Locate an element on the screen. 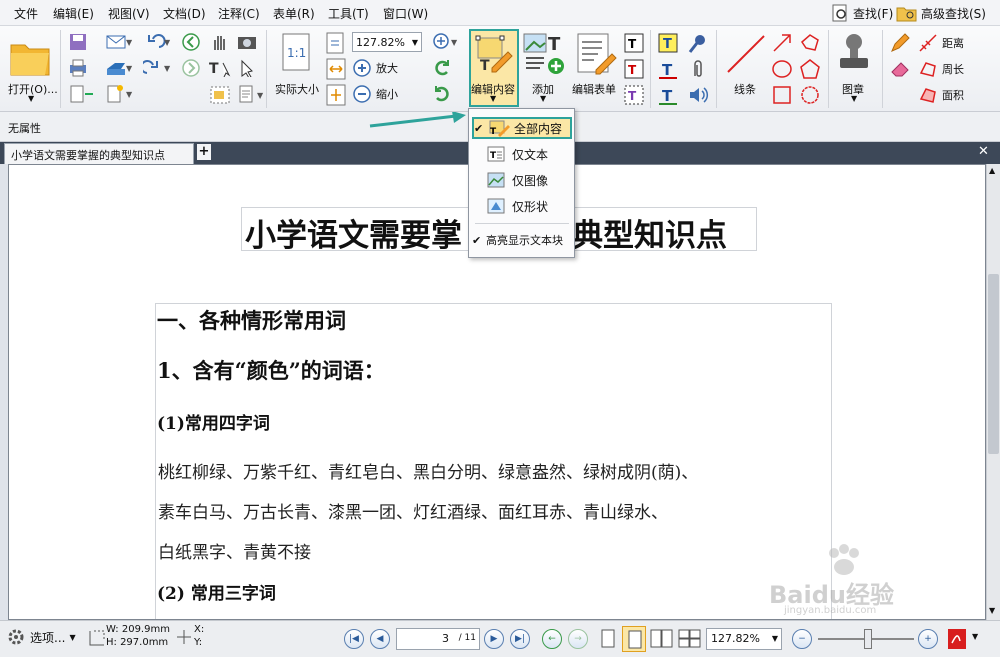  vertical-scrollbar: ▲ ▼ is located at coordinates (993, 392).